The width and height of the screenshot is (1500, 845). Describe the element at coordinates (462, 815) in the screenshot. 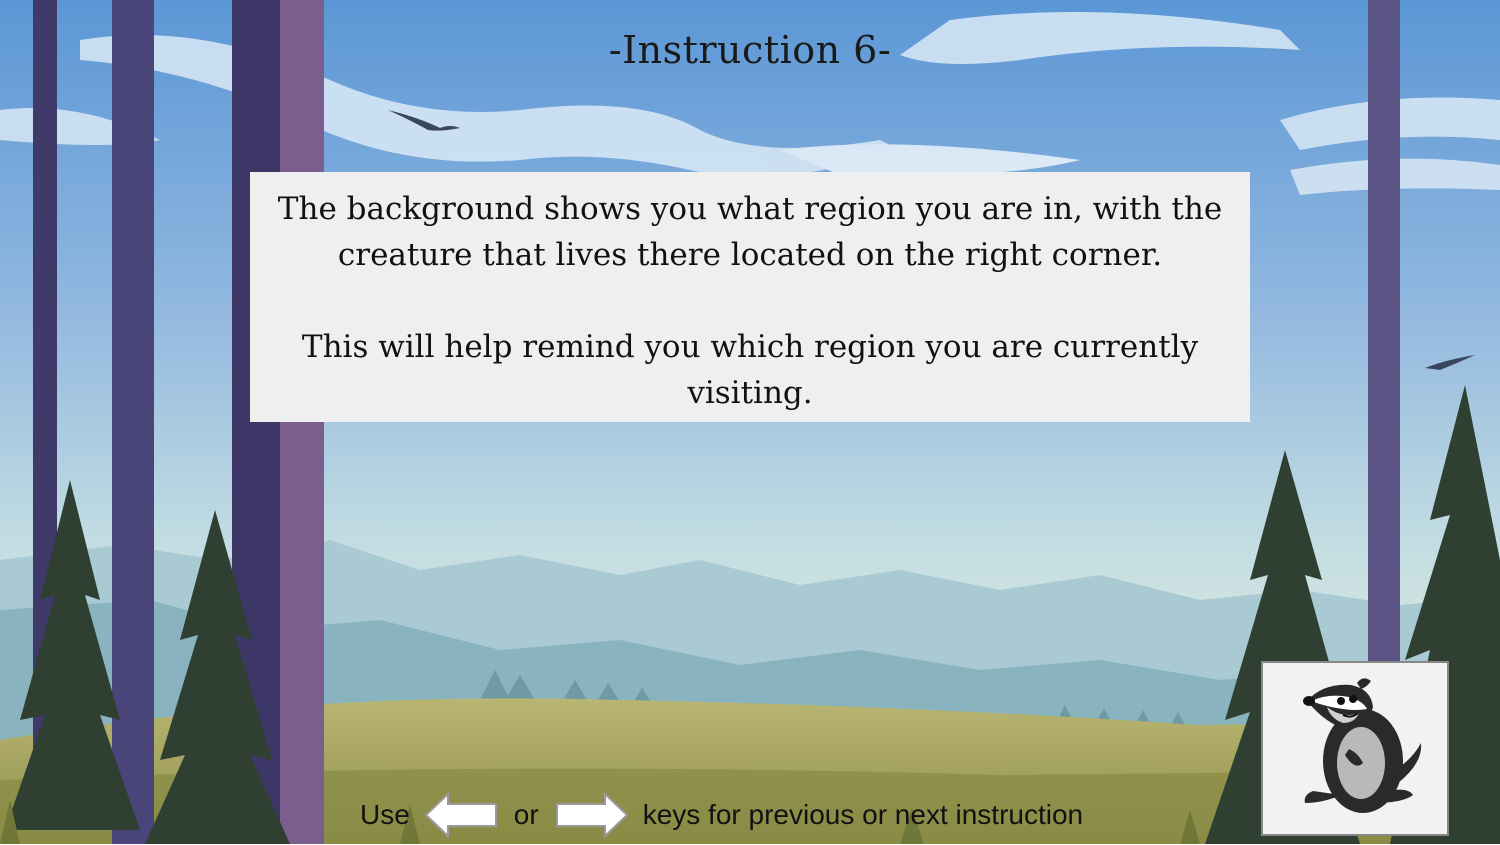

I see `left-arrow-key-icon` at that location.